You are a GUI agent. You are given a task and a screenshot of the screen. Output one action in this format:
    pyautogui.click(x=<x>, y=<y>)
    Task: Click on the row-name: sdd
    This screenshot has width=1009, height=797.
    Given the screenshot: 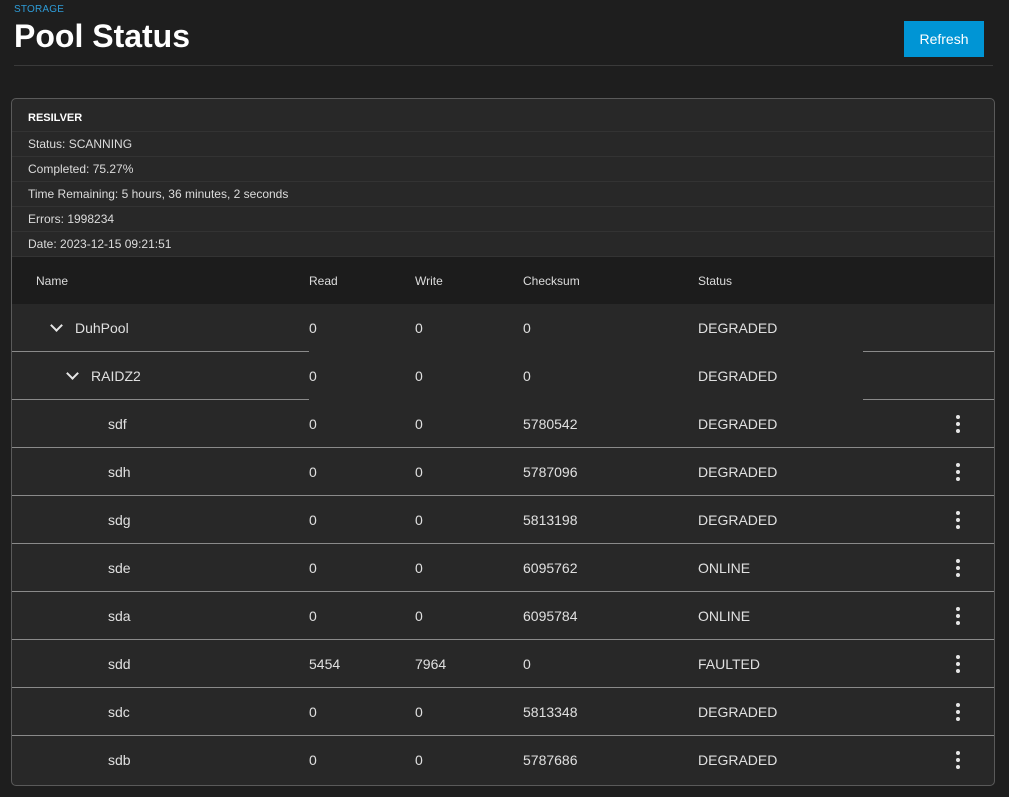 What is the action you would take?
    pyautogui.click(x=119, y=664)
    